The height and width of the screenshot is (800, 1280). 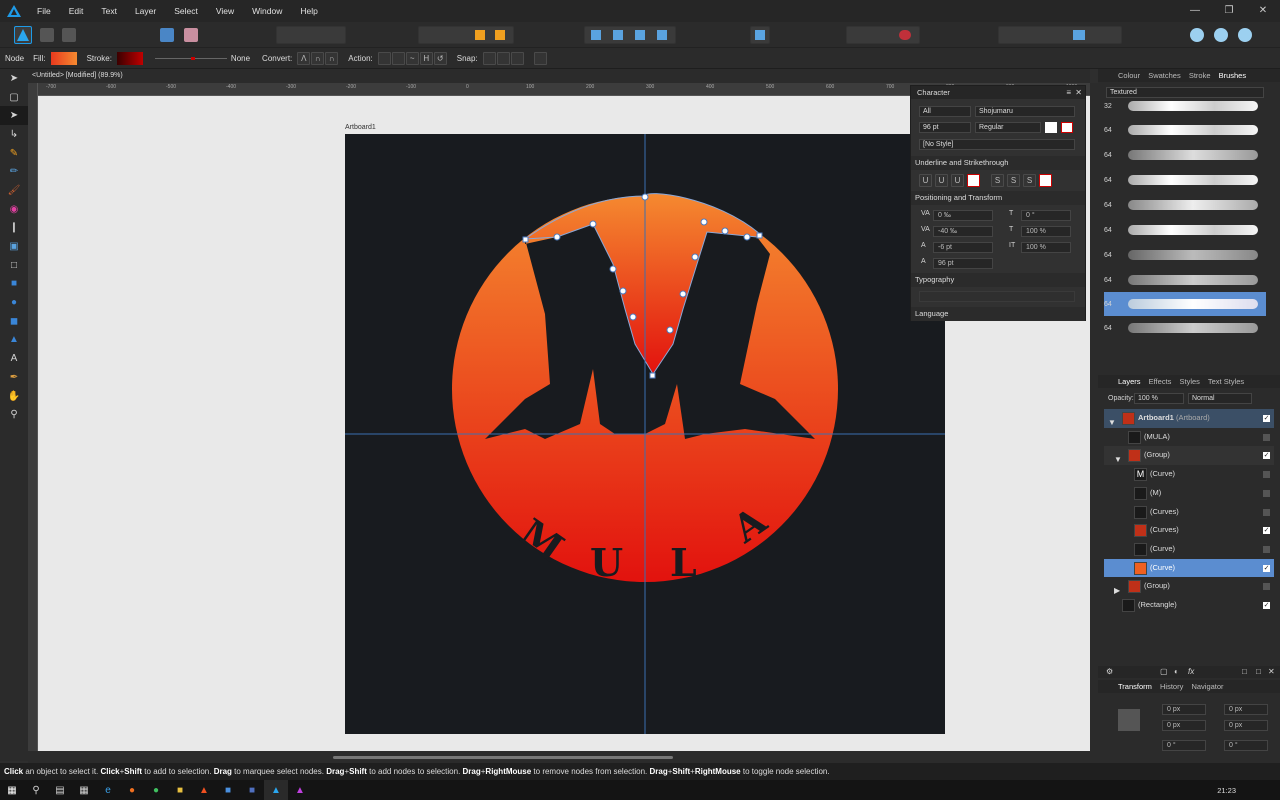 What do you see at coordinates (963, 247) in the screenshot?
I see `baseline-input: -6 pt` at bounding box center [963, 247].